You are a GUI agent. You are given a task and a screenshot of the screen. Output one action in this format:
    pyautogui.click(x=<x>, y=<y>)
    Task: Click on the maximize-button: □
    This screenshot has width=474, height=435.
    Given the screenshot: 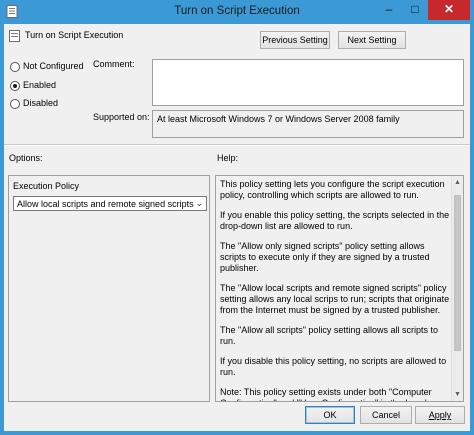 What is the action you would take?
    pyautogui.click(x=415, y=10)
    